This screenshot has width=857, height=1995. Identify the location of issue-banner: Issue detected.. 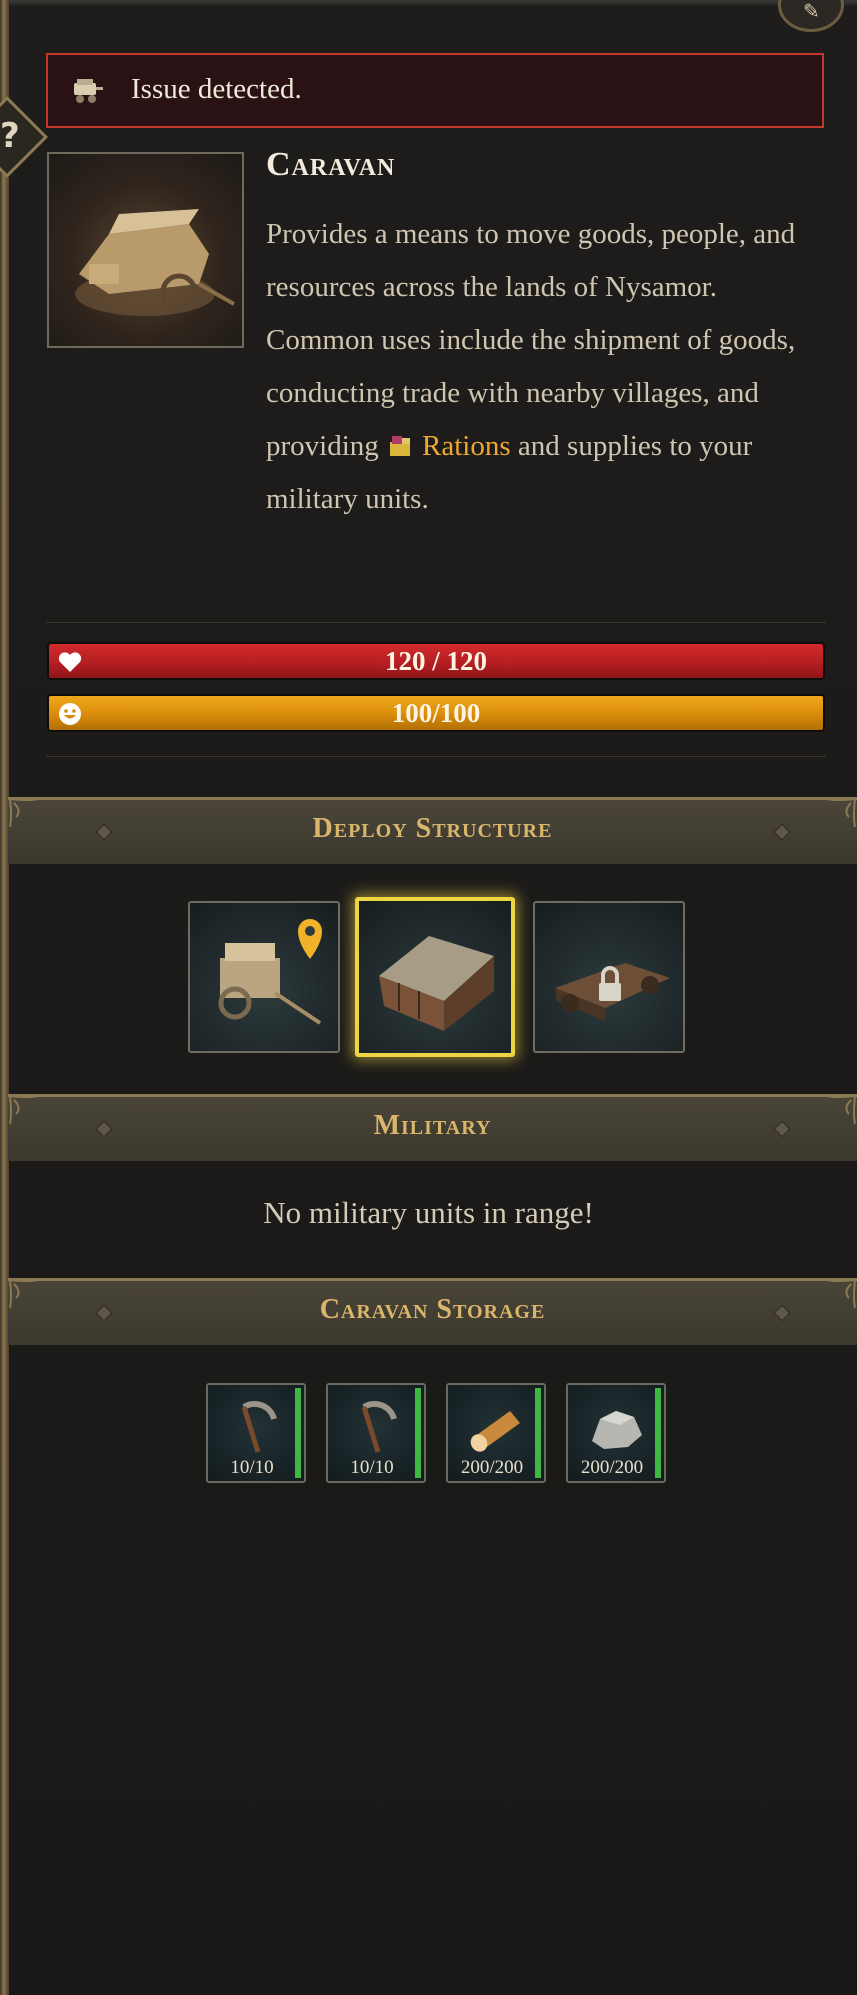
(435, 90).